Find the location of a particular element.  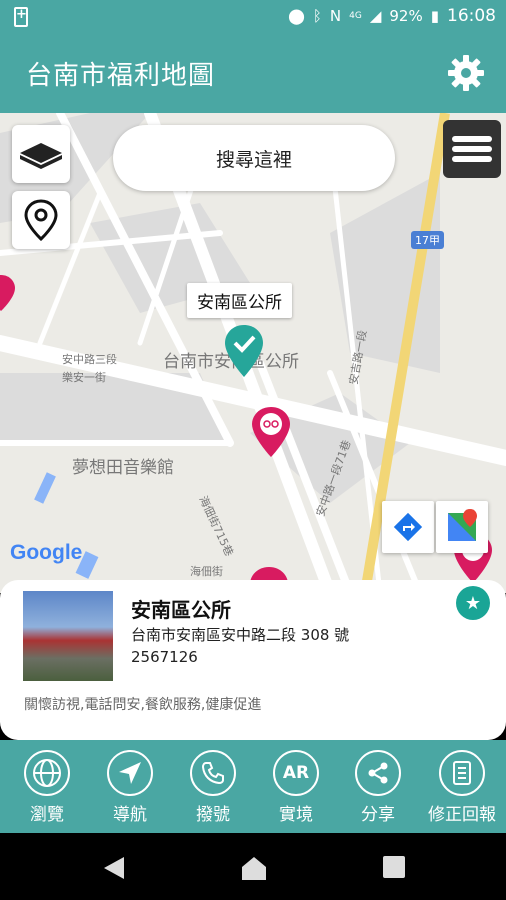

tab-label: 瀏覽 is located at coordinates (47, 815).